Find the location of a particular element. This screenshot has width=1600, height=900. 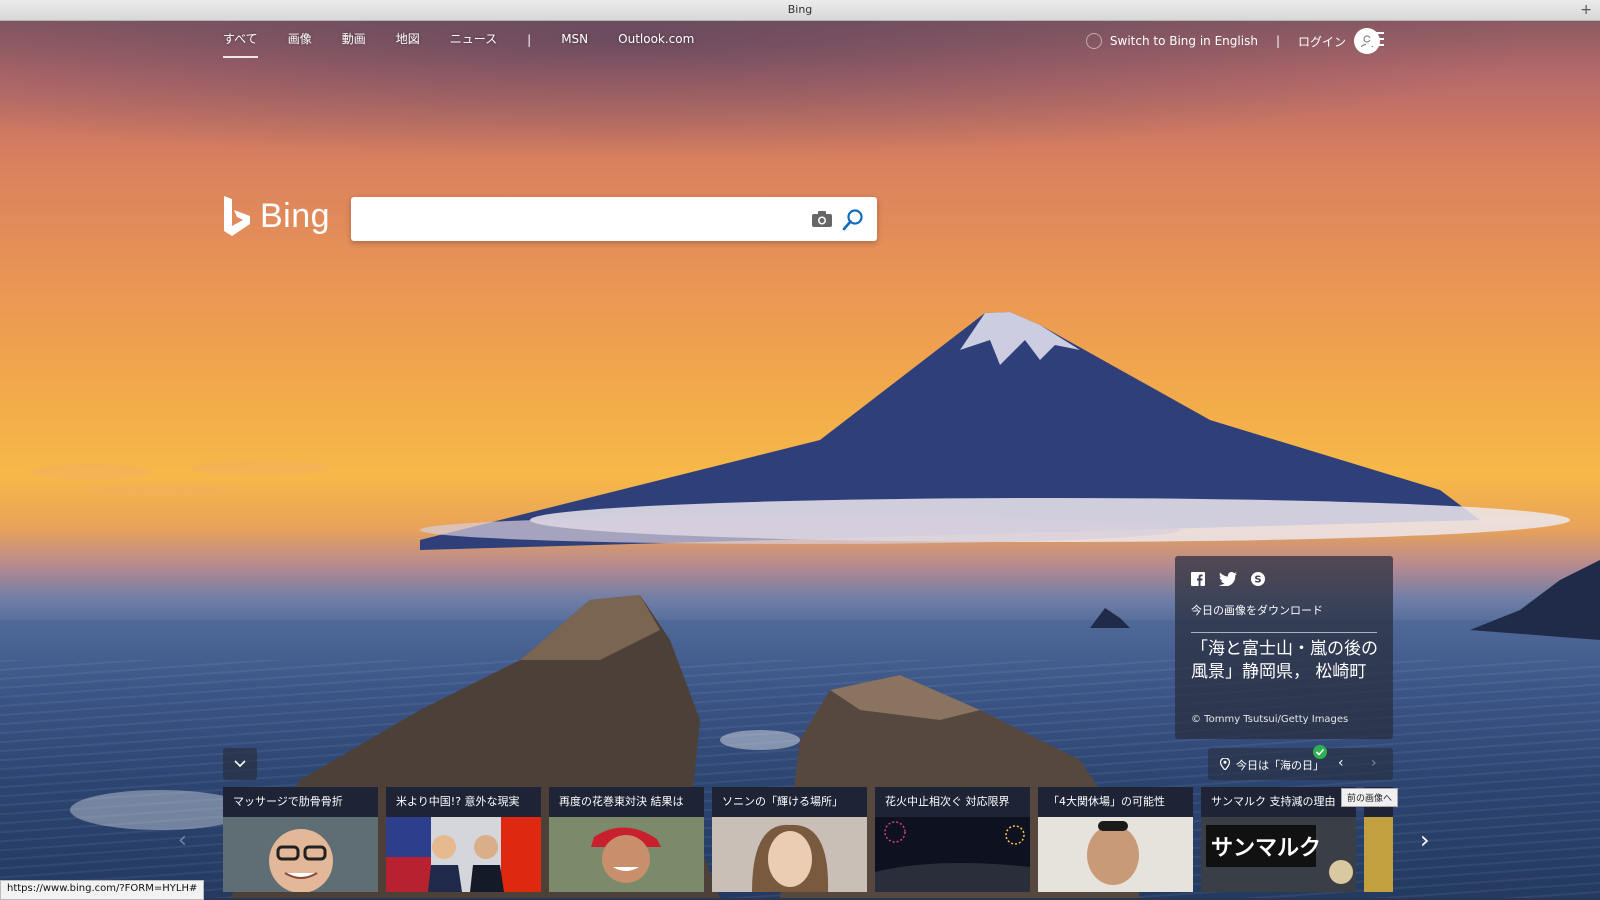

search-input is located at coordinates (578, 220).